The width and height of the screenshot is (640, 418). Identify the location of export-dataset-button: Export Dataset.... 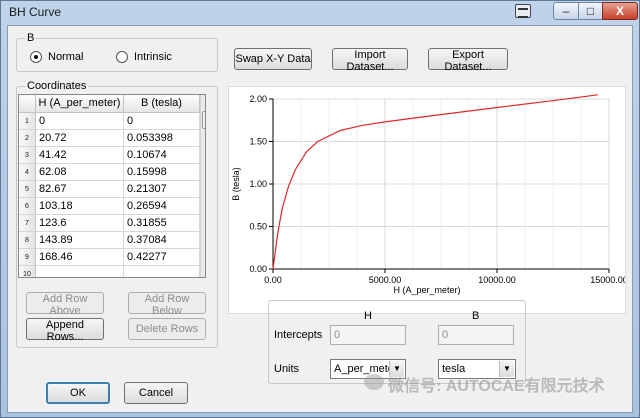
(468, 60).